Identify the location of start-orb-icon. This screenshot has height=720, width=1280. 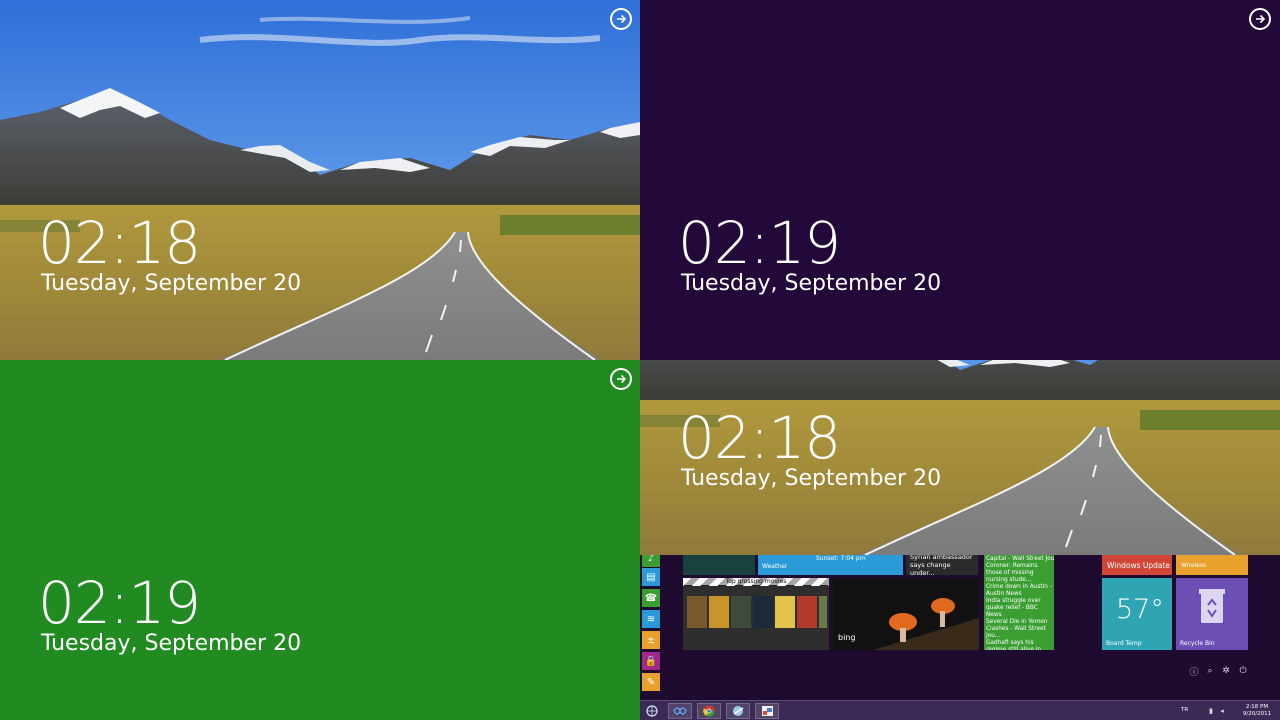
(652, 711).